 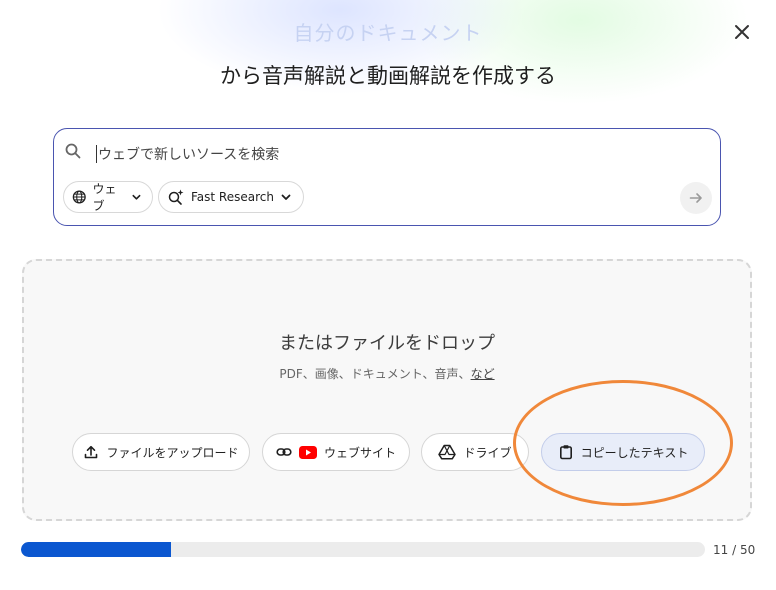 I want to click on close-icon, so click(x=742, y=32).